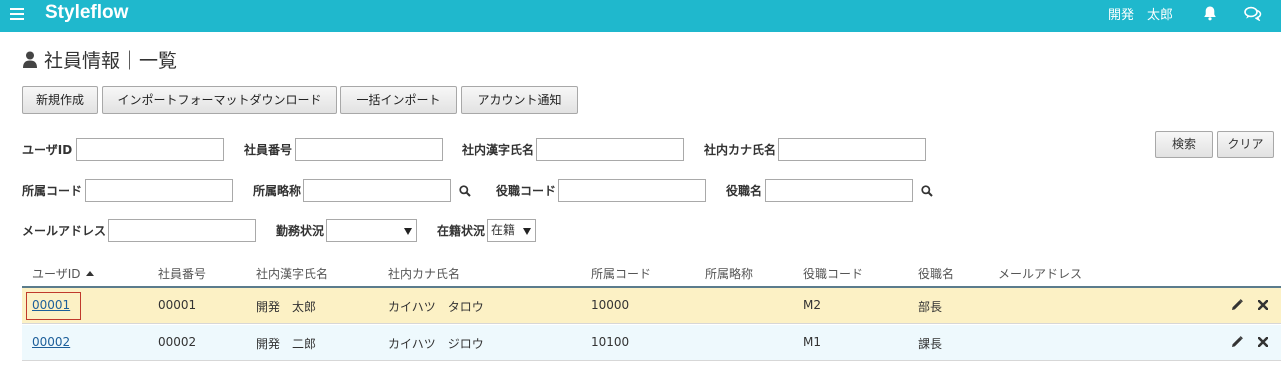  I want to click on position-code-label: 役職コード, so click(526, 191).